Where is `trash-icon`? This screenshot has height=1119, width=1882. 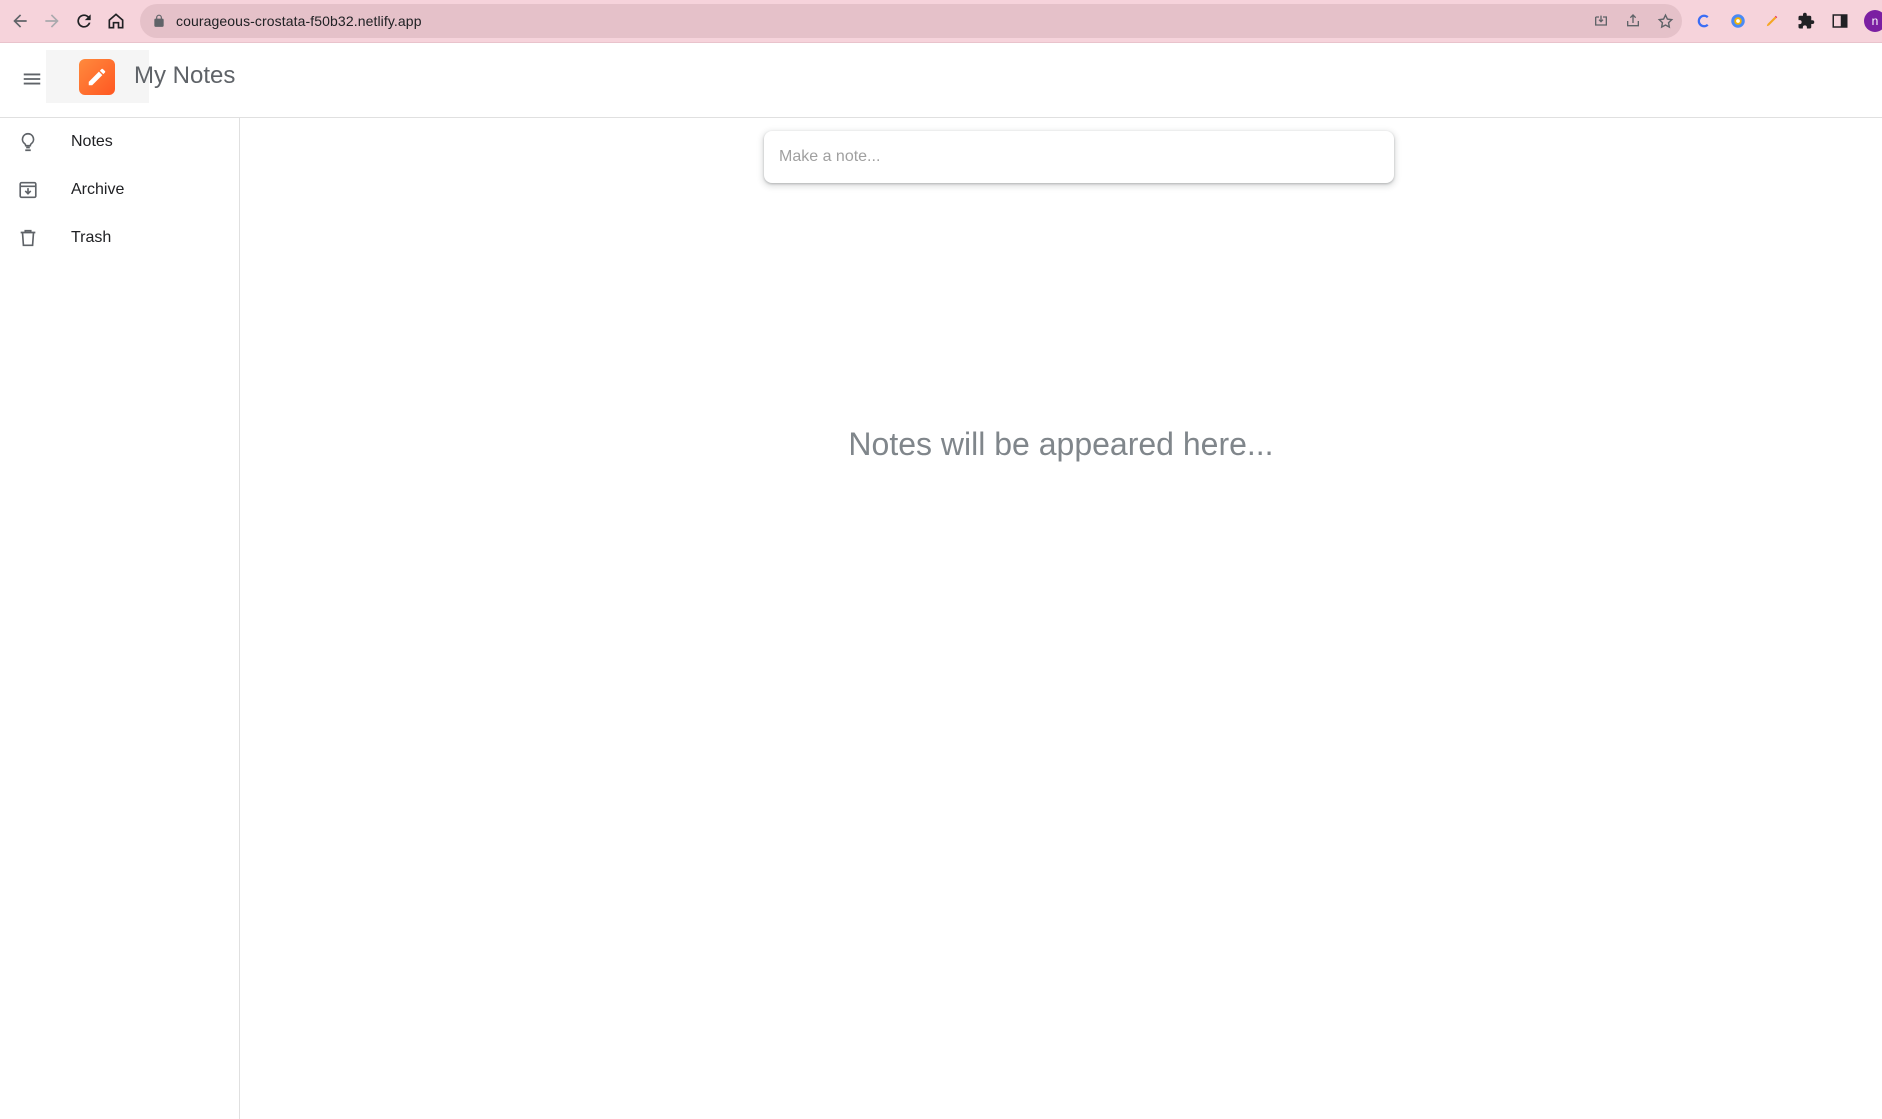
trash-icon is located at coordinates (28, 238).